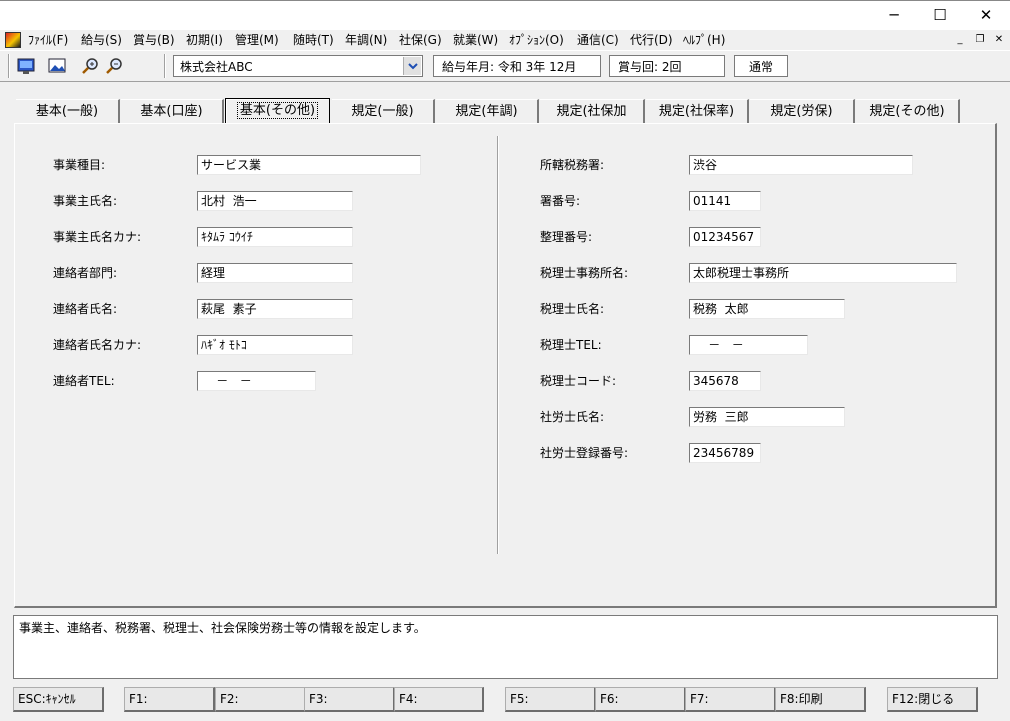 The width and height of the screenshot is (1010, 721). What do you see at coordinates (651, 40) in the screenshot?
I see `menu-agent: 代行(D)` at bounding box center [651, 40].